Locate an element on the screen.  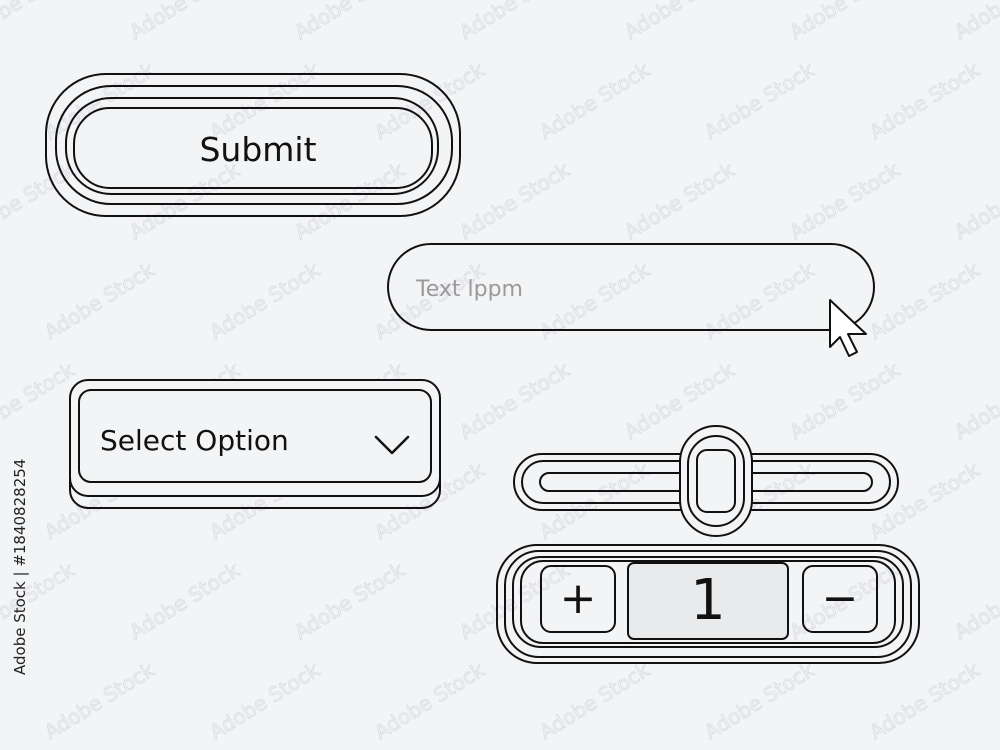
image-credit: Adobe Stock | #1840828254 is located at coordinates (20, 566).